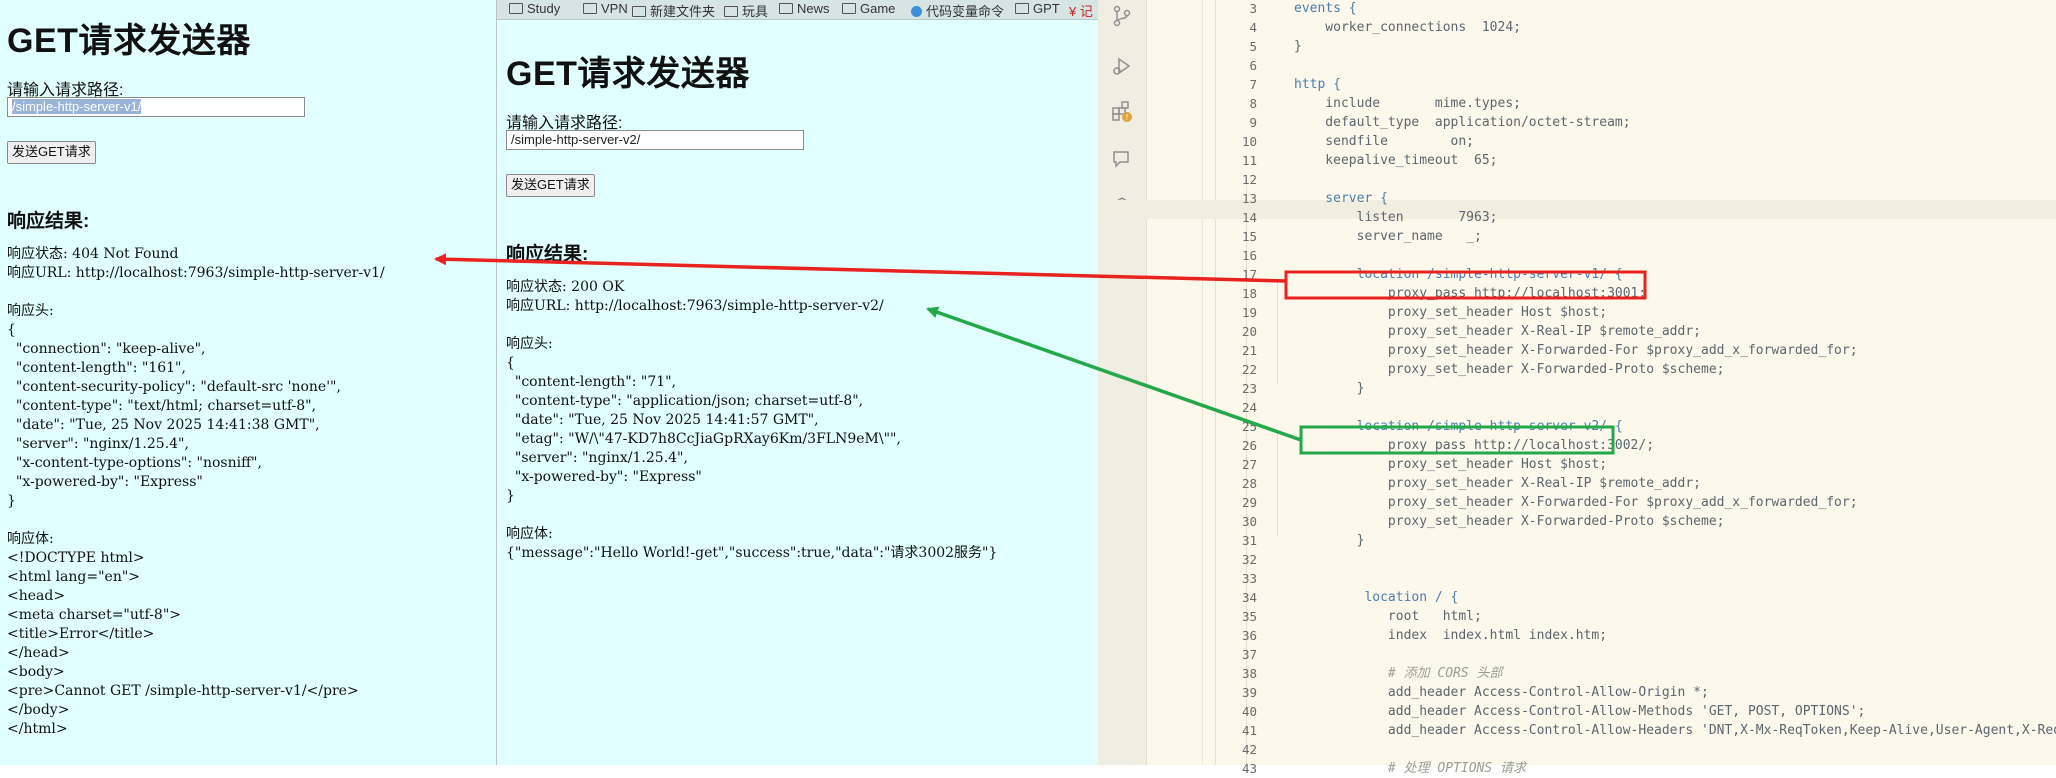 This screenshot has height=778, width=2056. What do you see at coordinates (1577, 46) in the screenshot?
I see `code-line: 5}` at bounding box center [1577, 46].